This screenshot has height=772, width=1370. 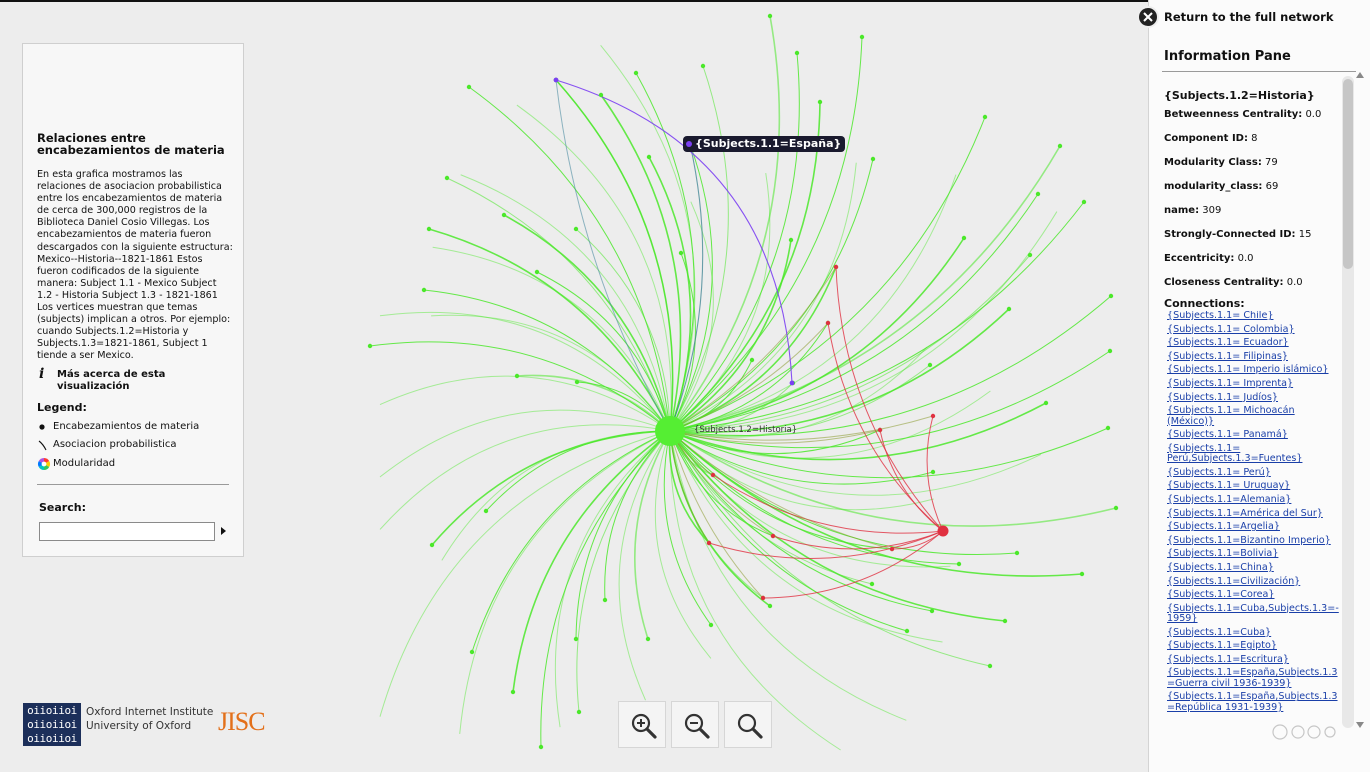 What do you see at coordinates (1348, 174) in the screenshot?
I see `scrollbar-thumb` at bounding box center [1348, 174].